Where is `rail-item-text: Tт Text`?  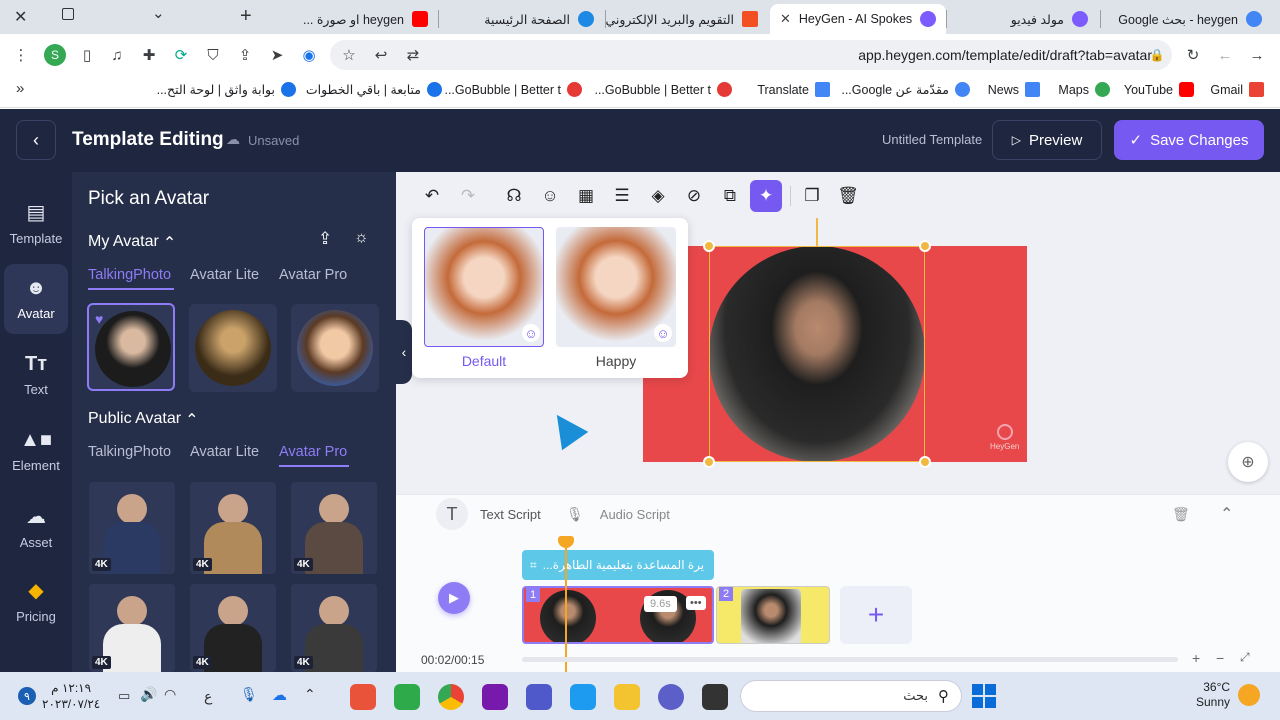
rail-item-text: Tт Text is located at coordinates (36, 375).